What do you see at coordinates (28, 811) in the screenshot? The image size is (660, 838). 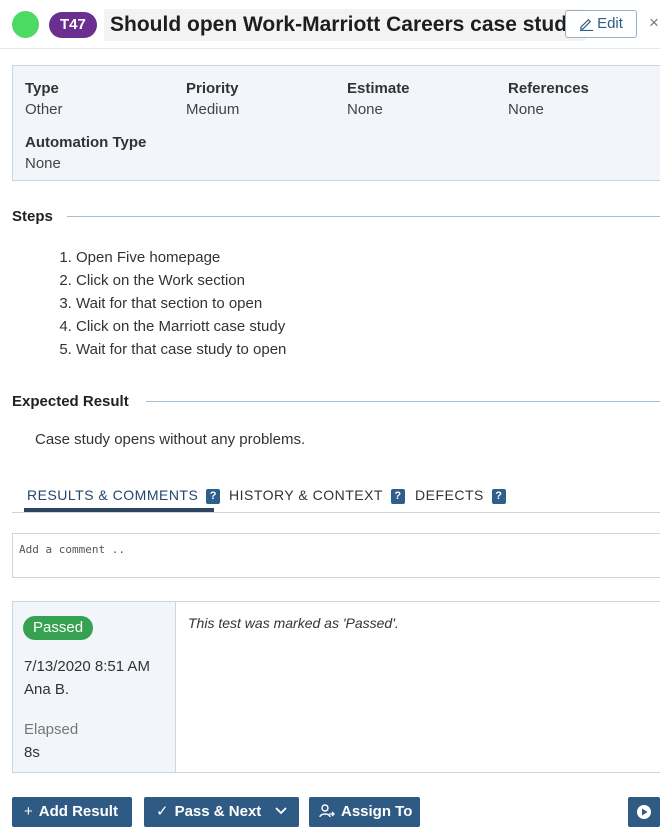 I see `plus-icon: +` at bounding box center [28, 811].